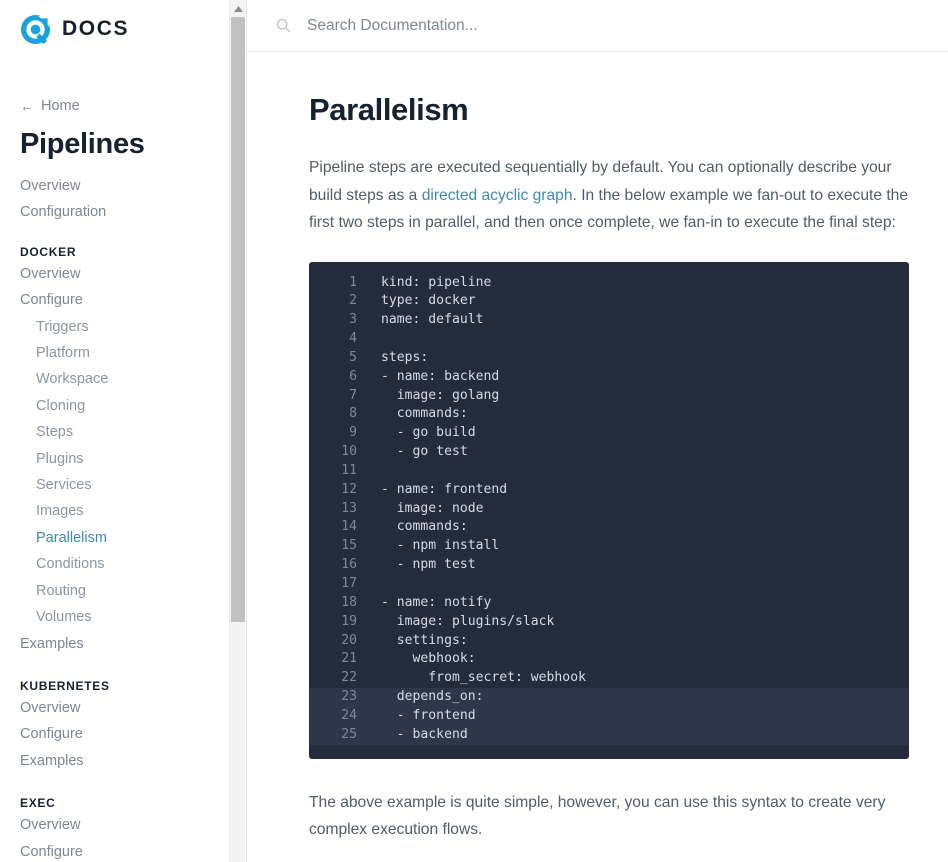 The image size is (948, 862). I want to click on line-number: 25, so click(349, 734).